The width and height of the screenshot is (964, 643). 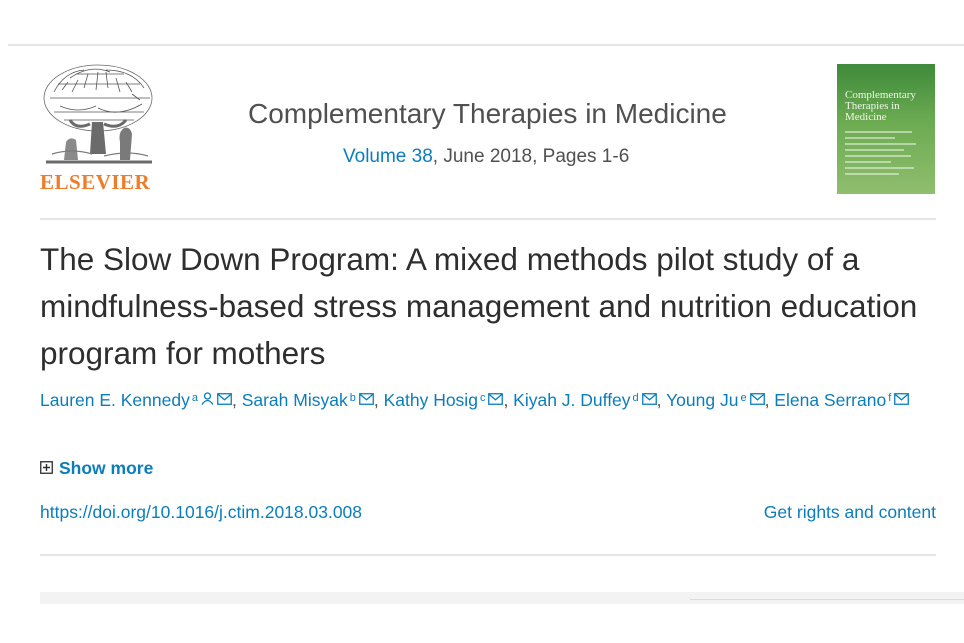 I want to click on affiliation-superscript: f, so click(x=889, y=398).